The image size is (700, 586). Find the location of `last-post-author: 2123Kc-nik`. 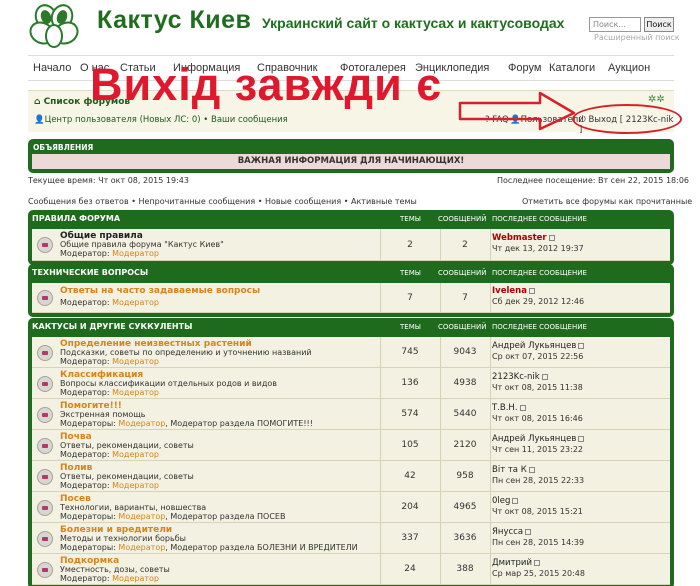

last-post-author: 2123Kc-nik is located at coordinates (520, 377).